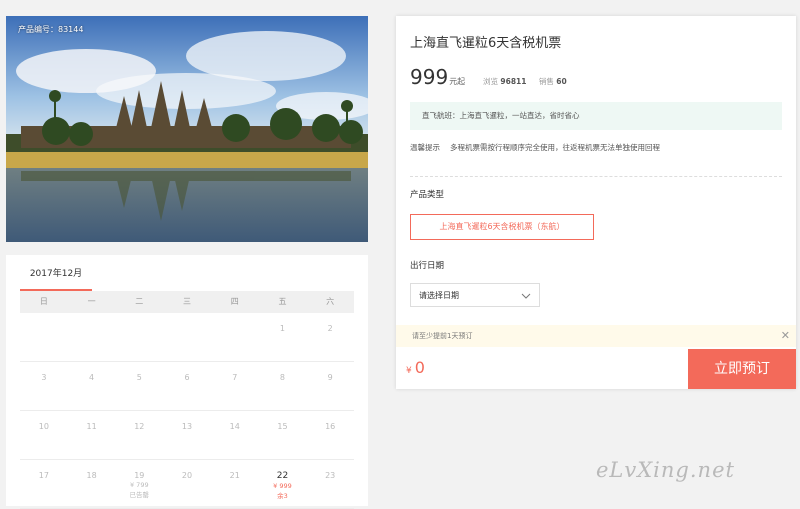  What do you see at coordinates (665, 470) in the screenshot?
I see `watermark: eLvXing.net` at bounding box center [665, 470].